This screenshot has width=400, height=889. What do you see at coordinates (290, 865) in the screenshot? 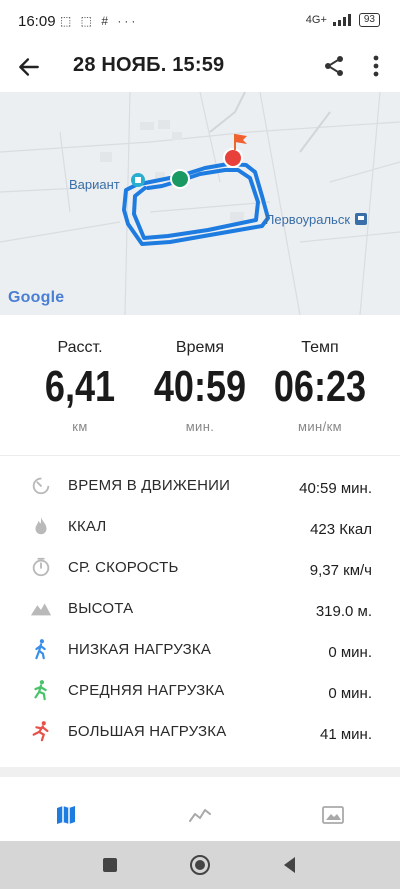
I see `back-triangle-icon` at bounding box center [290, 865].